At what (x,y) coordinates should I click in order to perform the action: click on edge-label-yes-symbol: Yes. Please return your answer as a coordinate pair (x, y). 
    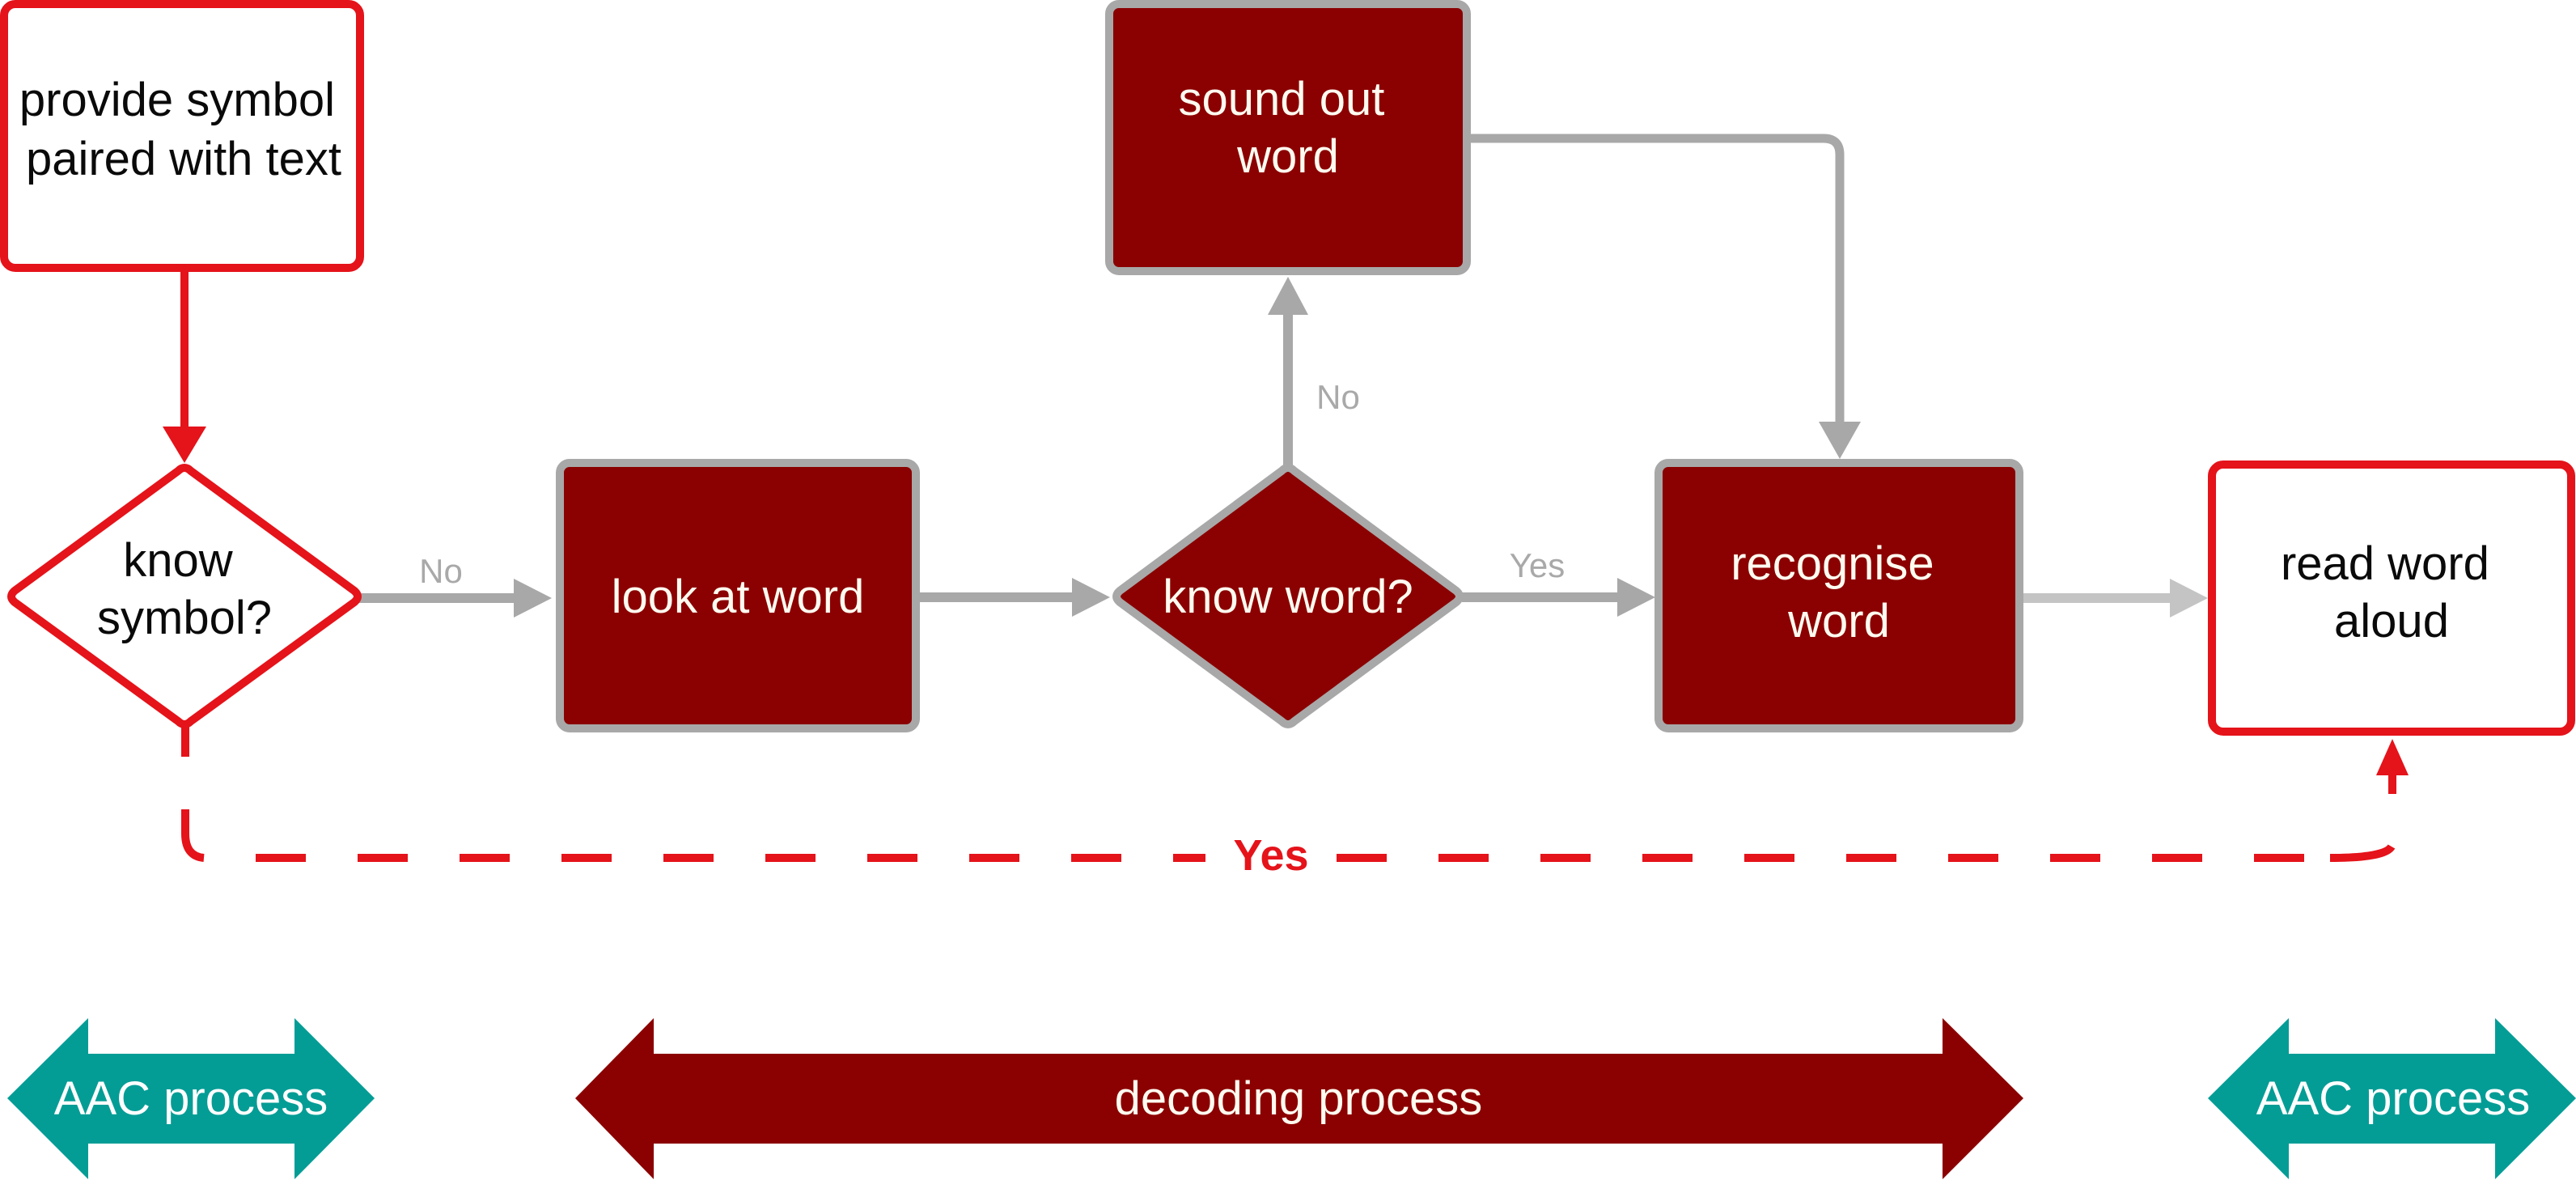
    Looking at the image, I should click on (1270, 855).